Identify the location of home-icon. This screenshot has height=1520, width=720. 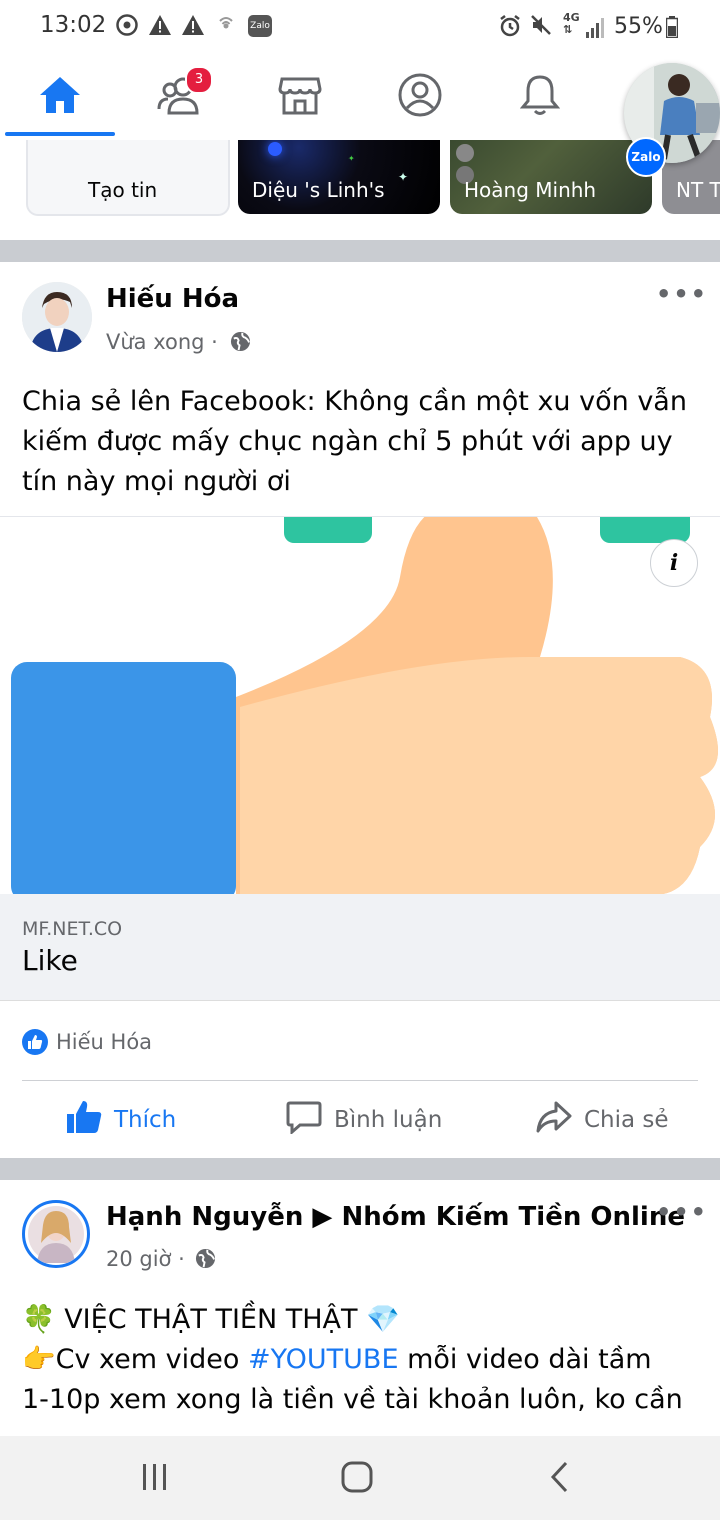
(60, 97).